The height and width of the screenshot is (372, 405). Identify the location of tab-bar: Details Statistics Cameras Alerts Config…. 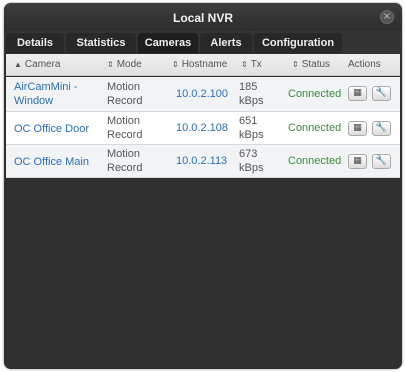
(203, 42).